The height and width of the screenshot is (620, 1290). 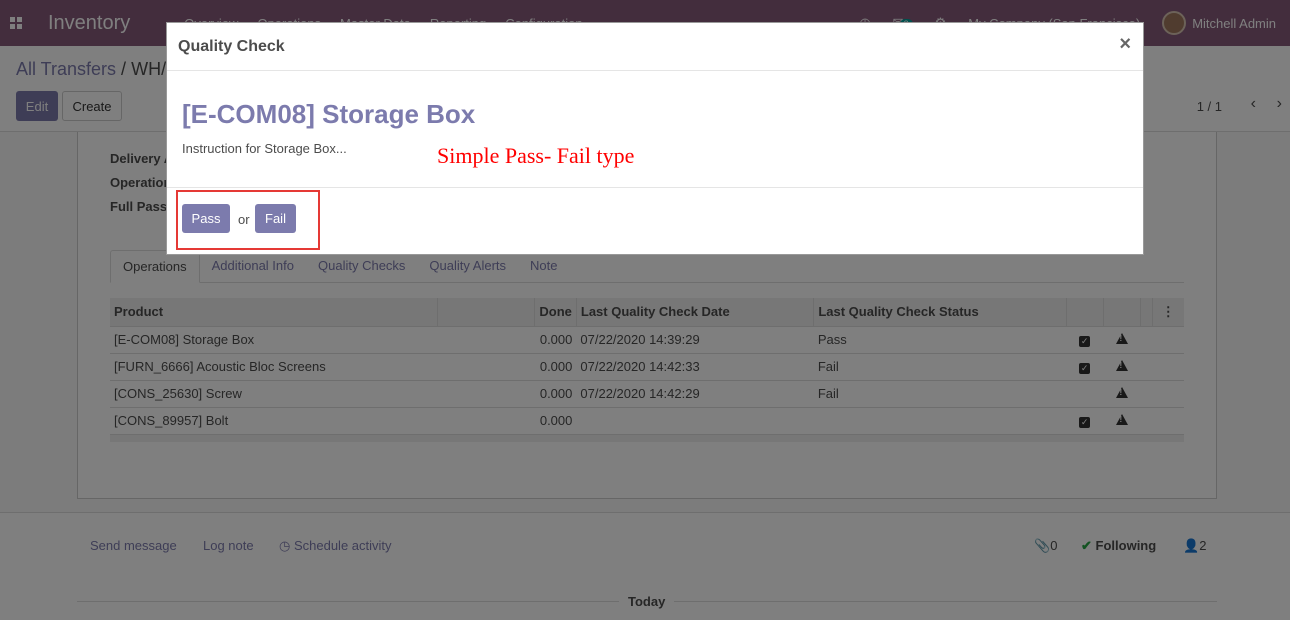 What do you see at coordinates (206, 218) in the screenshot?
I see `pass-button: Pass` at bounding box center [206, 218].